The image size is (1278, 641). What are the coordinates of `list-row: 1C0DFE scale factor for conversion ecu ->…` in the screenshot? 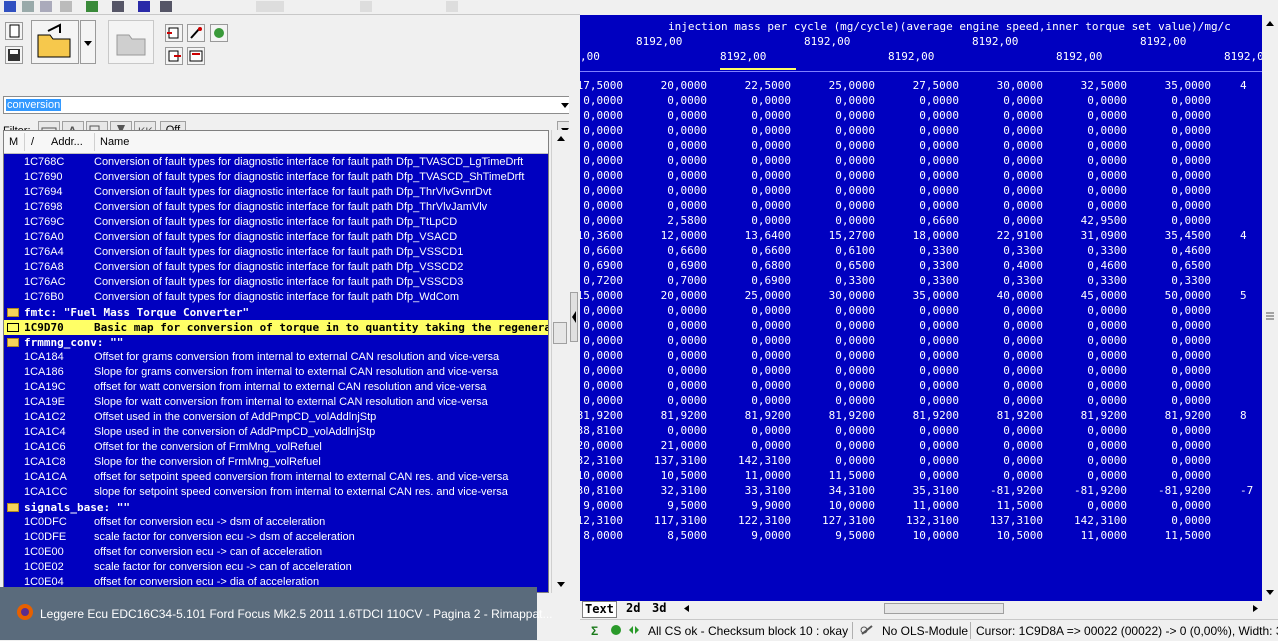 It's located at (276, 537).